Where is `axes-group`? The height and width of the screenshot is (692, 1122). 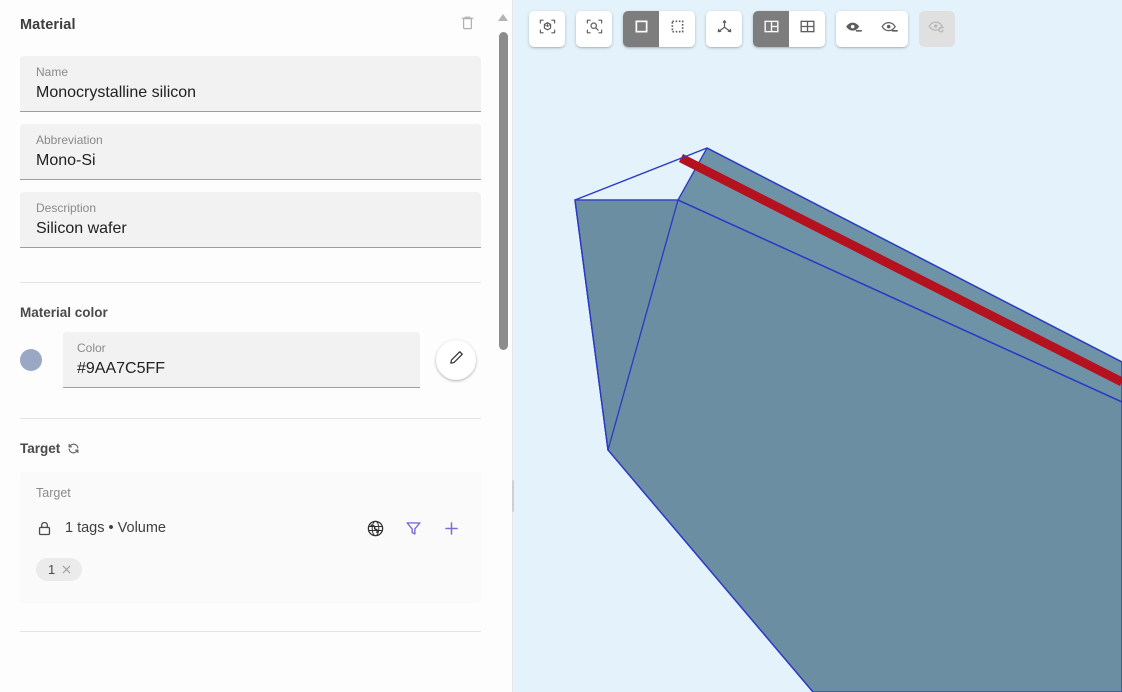 axes-group is located at coordinates (724, 29).